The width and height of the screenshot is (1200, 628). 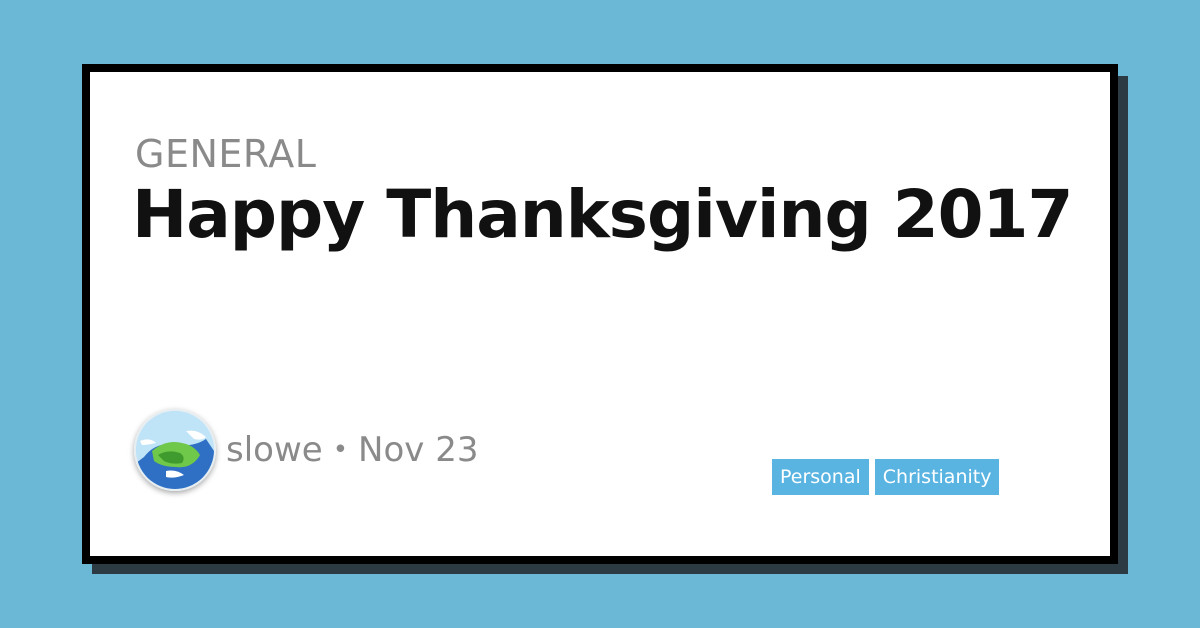 I want to click on tag-christianity: Christianity, so click(x=937, y=477).